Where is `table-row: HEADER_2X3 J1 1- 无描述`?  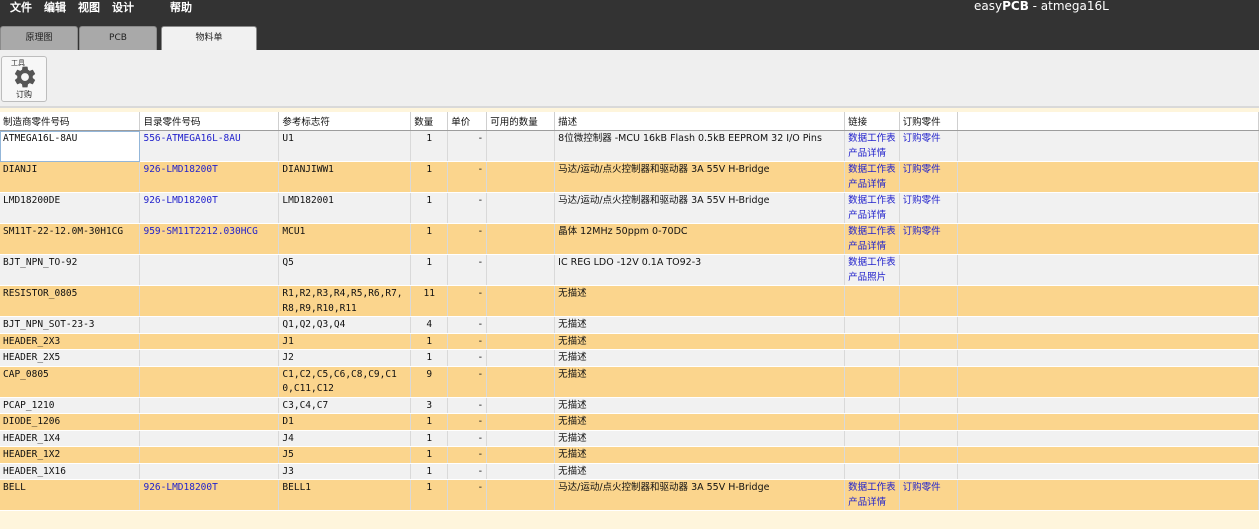
table-row: HEADER_2X3 J1 1- 无描述 is located at coordinates (629, 341).